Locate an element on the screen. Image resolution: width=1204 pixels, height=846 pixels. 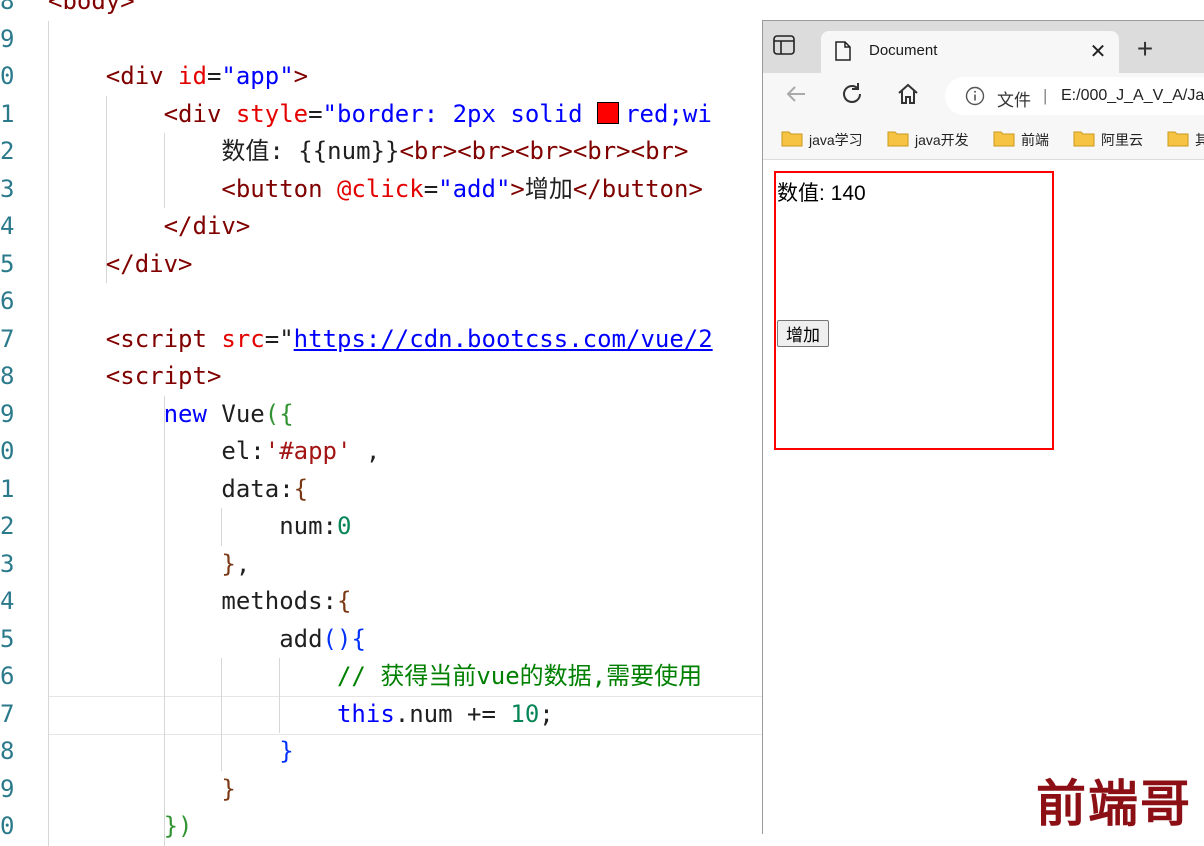
code-token: ({ is located at coordinates (279, 413).